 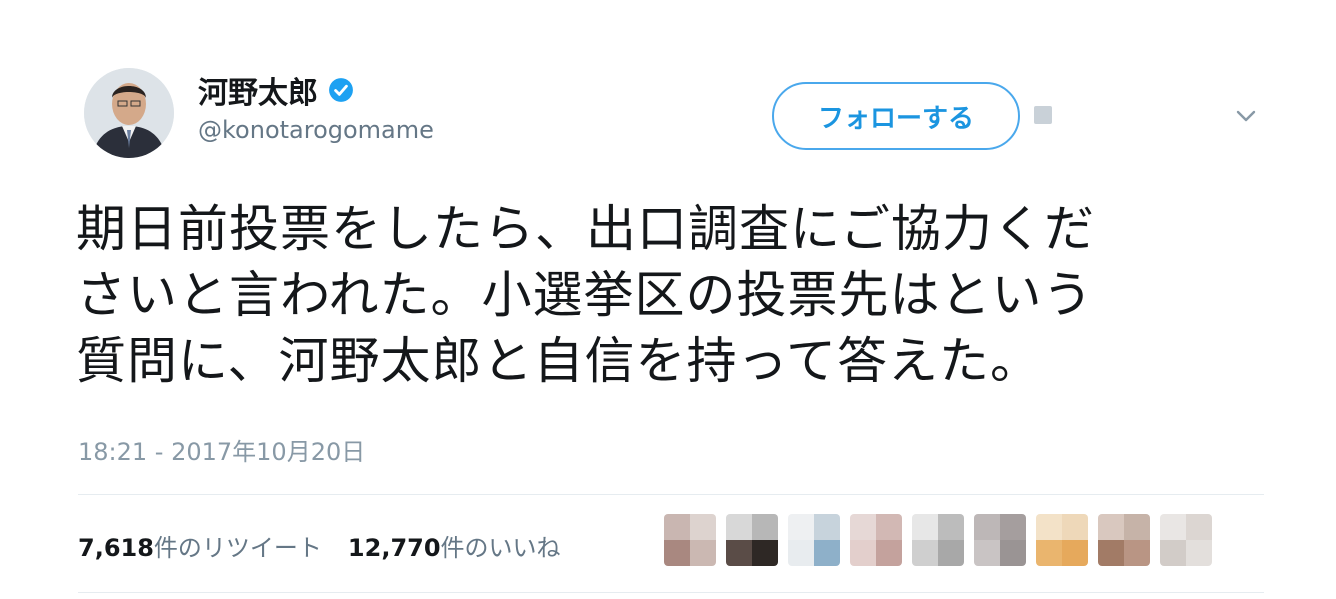 I want to click on liker-avatars, so click(x=938, y=540).